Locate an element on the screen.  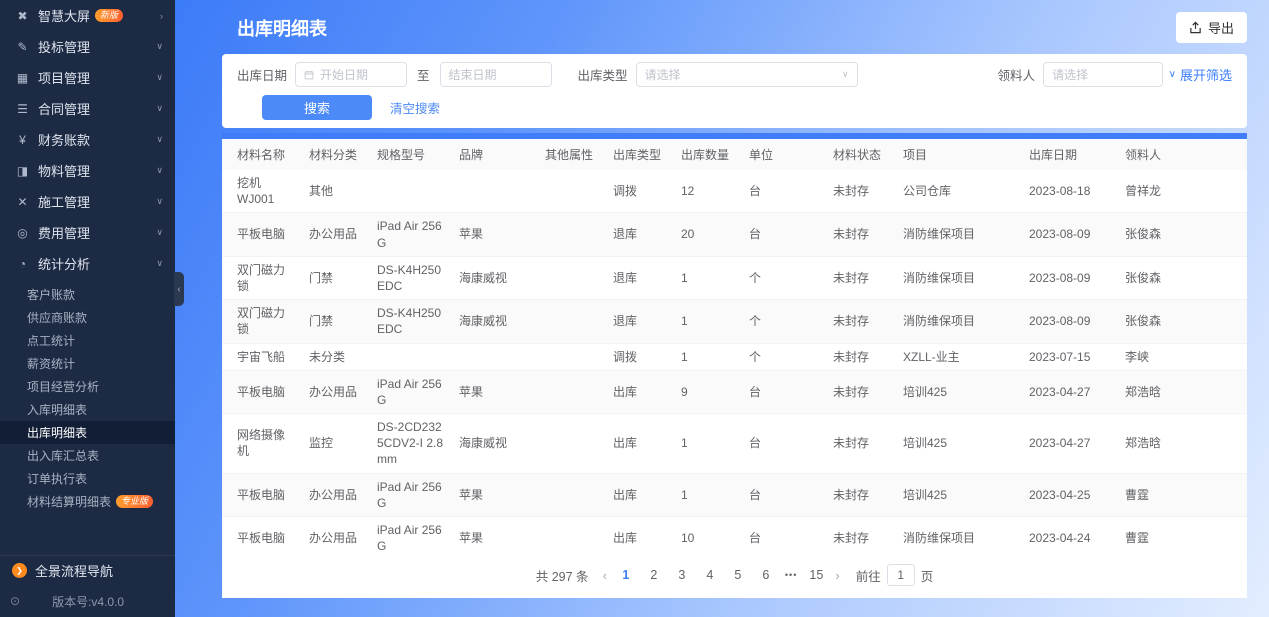
sidebar-item-construction: ✕ 施工管理 ∨ is located at coordinates (87, 201).